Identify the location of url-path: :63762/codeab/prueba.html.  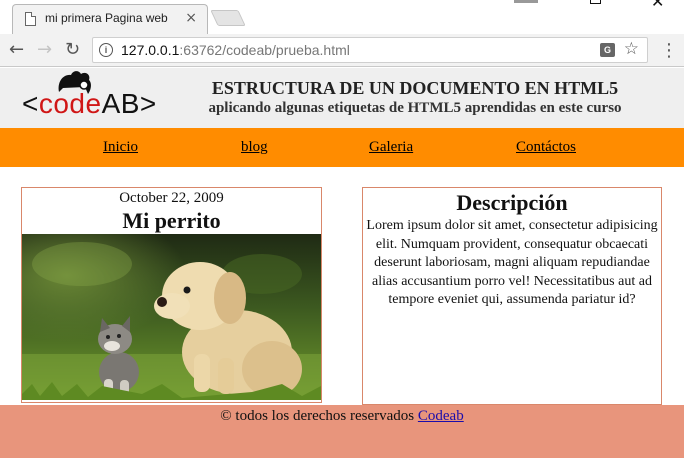
(264, 50).